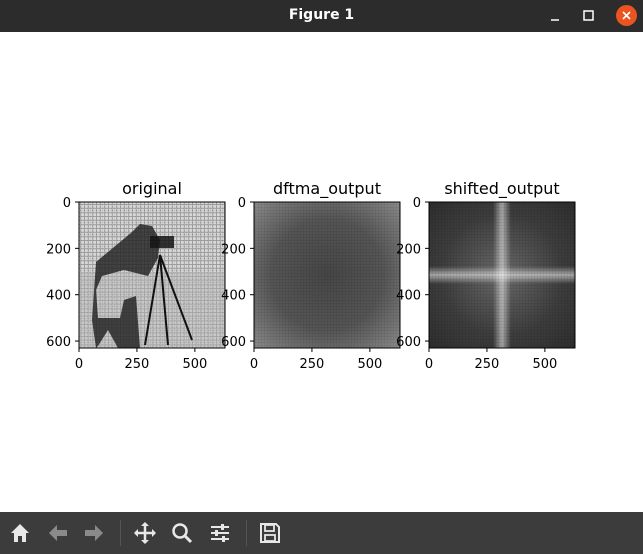  I want to click on subplot-original: original, so click(152, 264).